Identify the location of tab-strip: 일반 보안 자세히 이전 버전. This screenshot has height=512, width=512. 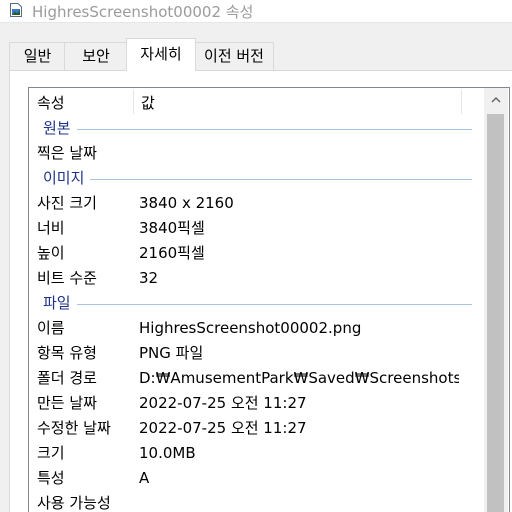
(256, 54).